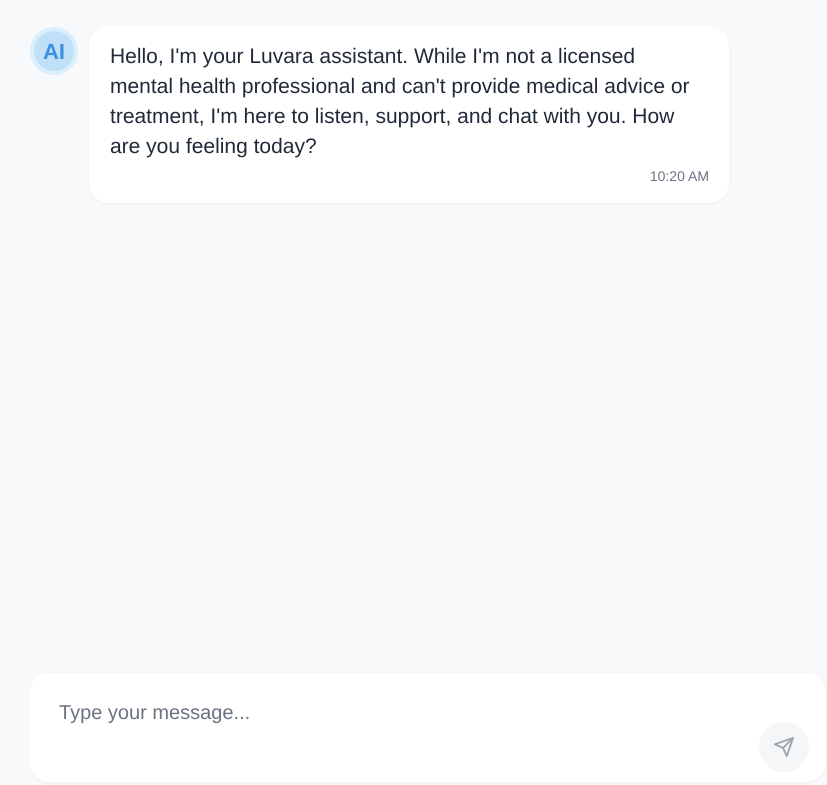 This screenshot has width=827, height=785. I want to click on message-text: Hello, I'm your Luvara assistant. While I'm not a licensed mental health professional and can't provide medical advice or treatment, I'm here to listen, support, and chat with you. How are you feeling today?, so click(400, 102).